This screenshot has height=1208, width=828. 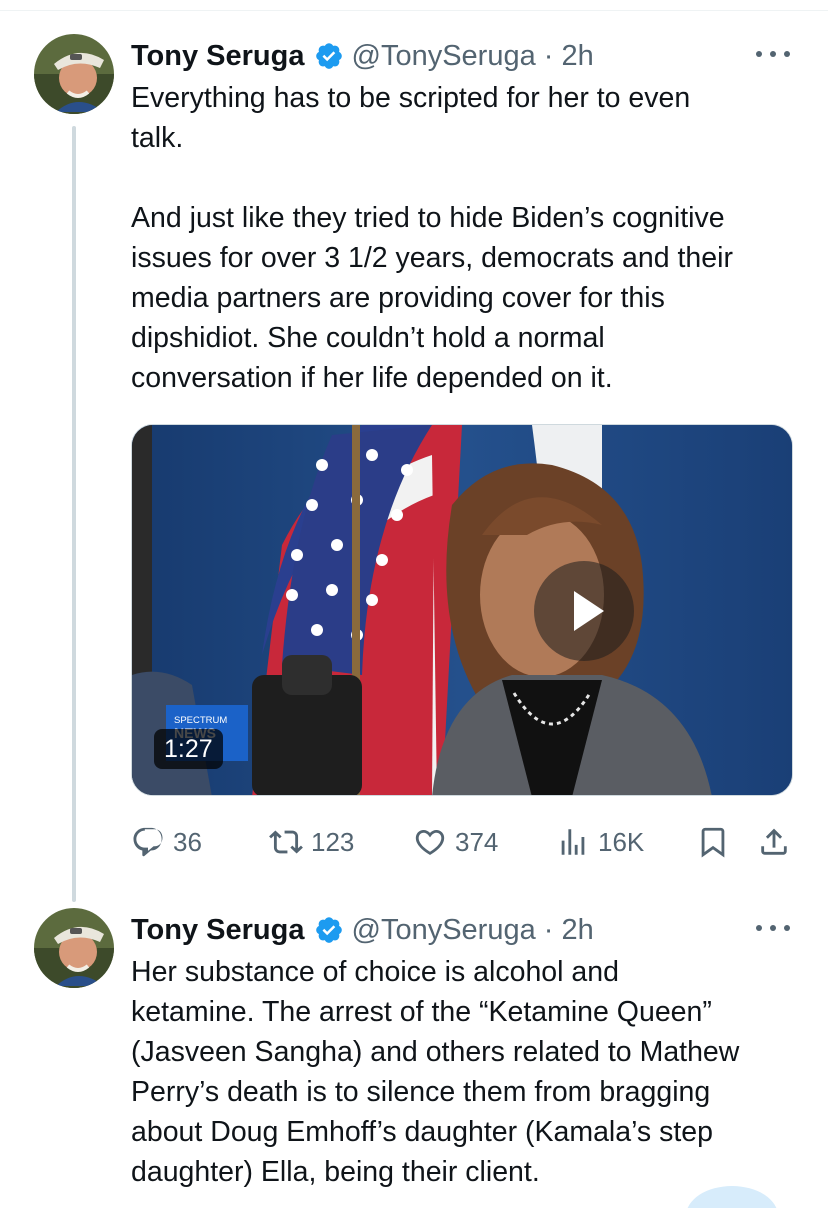 I want to click on reply-icon, so click(x=148, y=842).